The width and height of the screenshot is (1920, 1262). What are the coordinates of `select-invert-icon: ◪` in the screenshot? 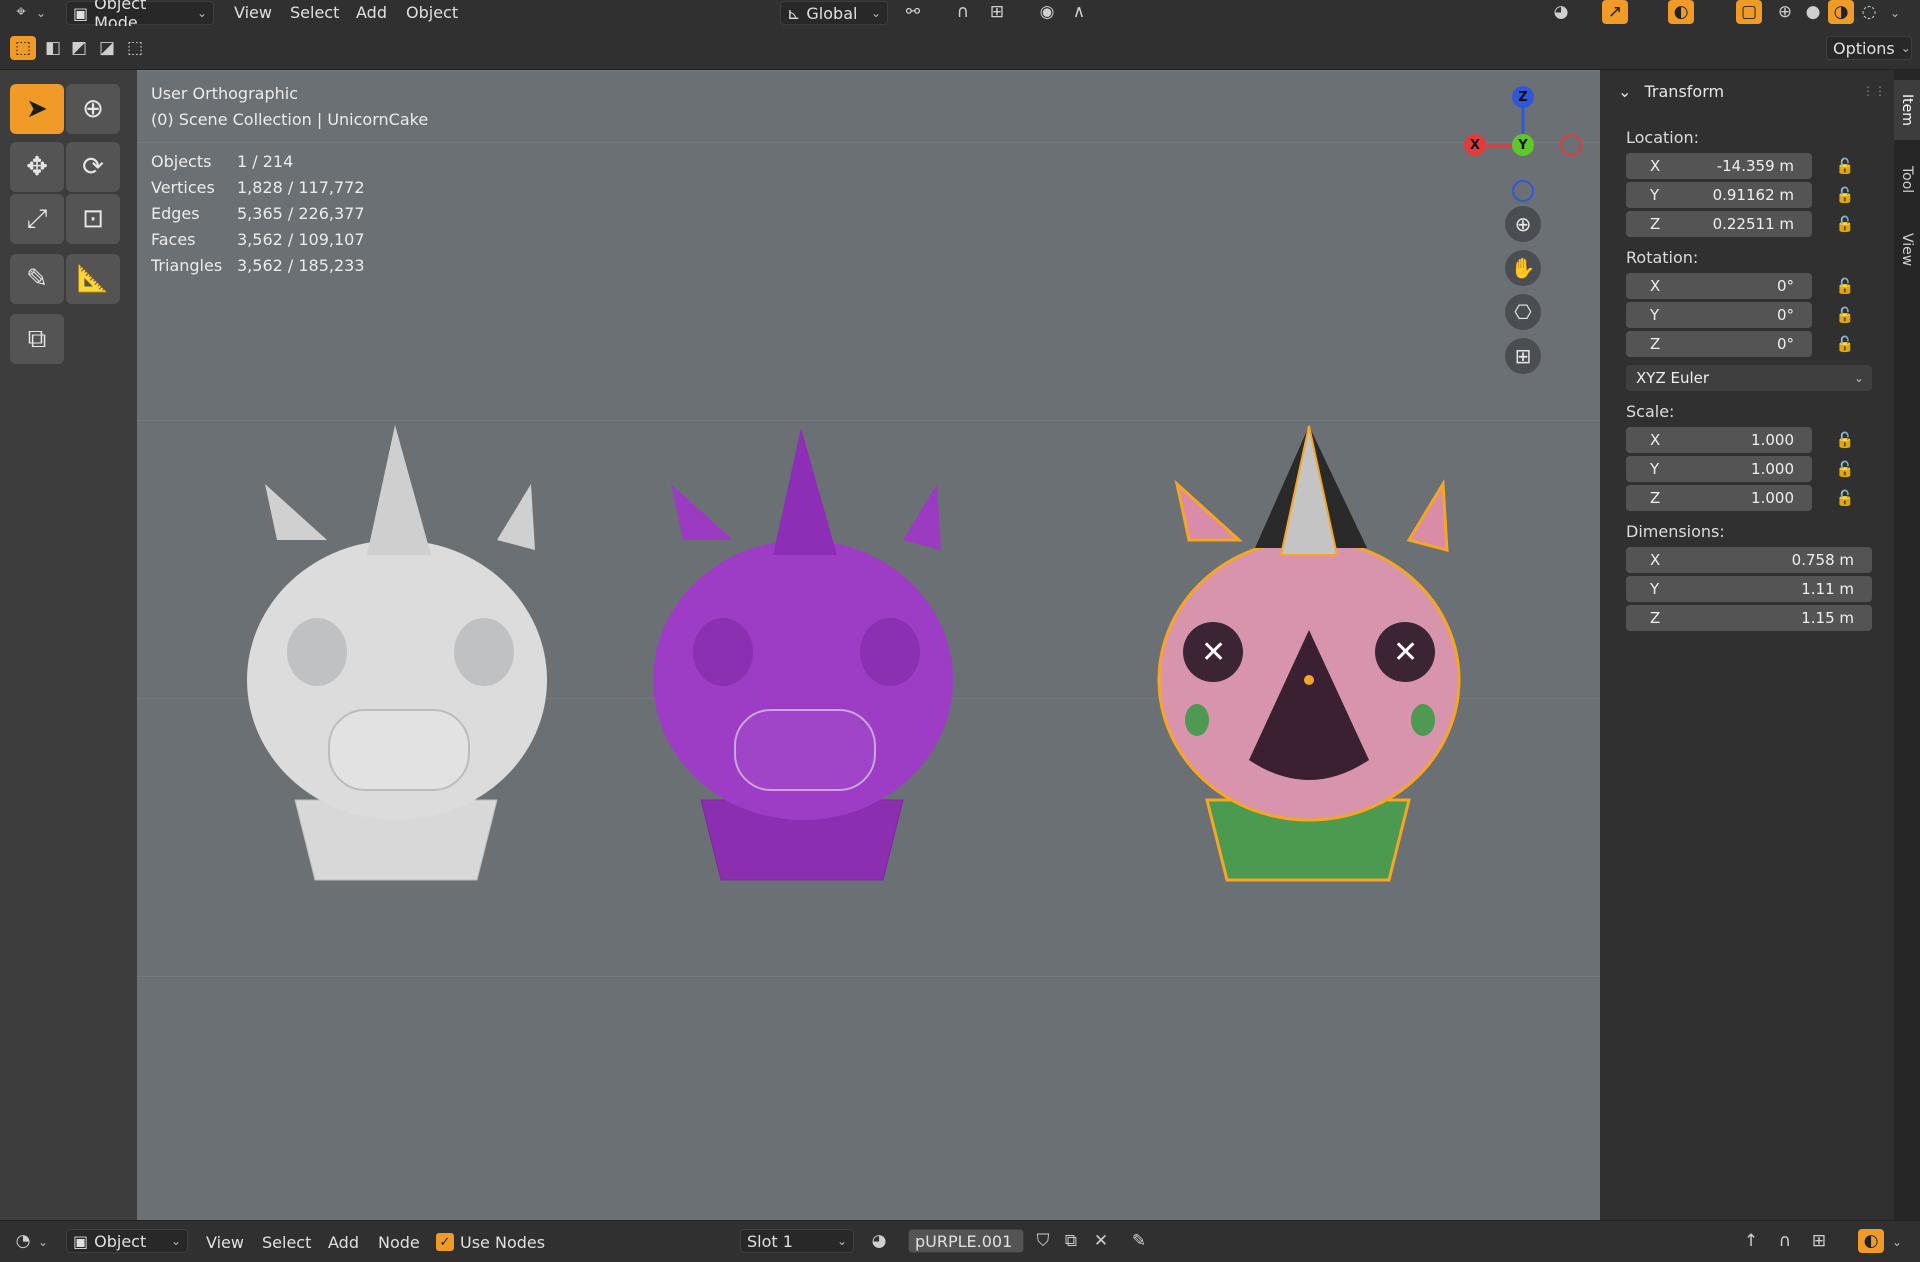 It's located at (107, 48).